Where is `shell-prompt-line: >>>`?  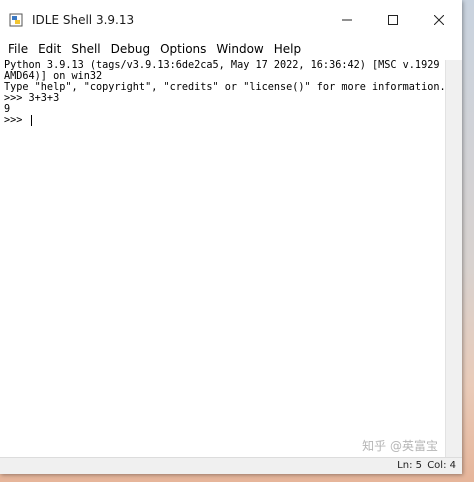
shell-prompt-line: >>> is located at coordinates (224, 120).